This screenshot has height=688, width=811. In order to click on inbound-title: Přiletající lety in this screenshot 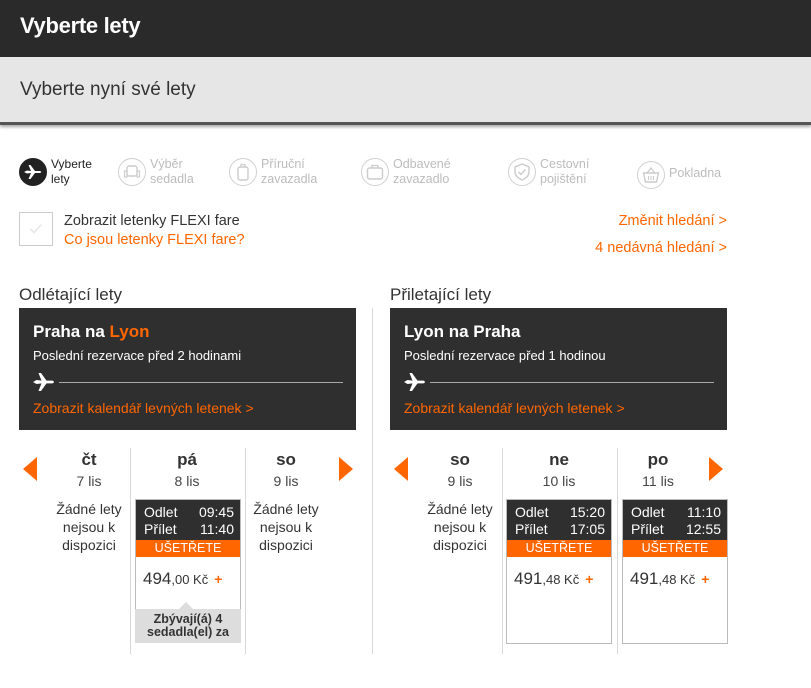, I will do `click(441, 294)`.